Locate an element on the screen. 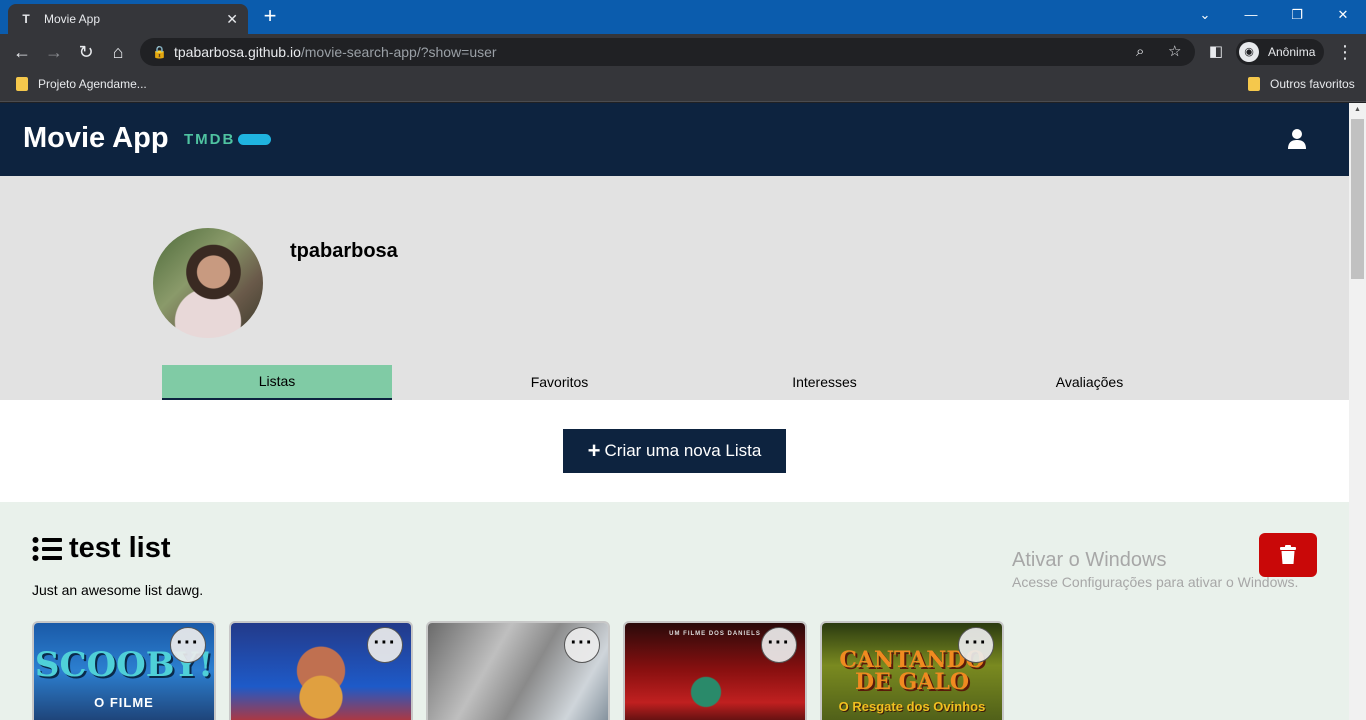  tmdb-logo-pill is located at coordinates (254, 139).